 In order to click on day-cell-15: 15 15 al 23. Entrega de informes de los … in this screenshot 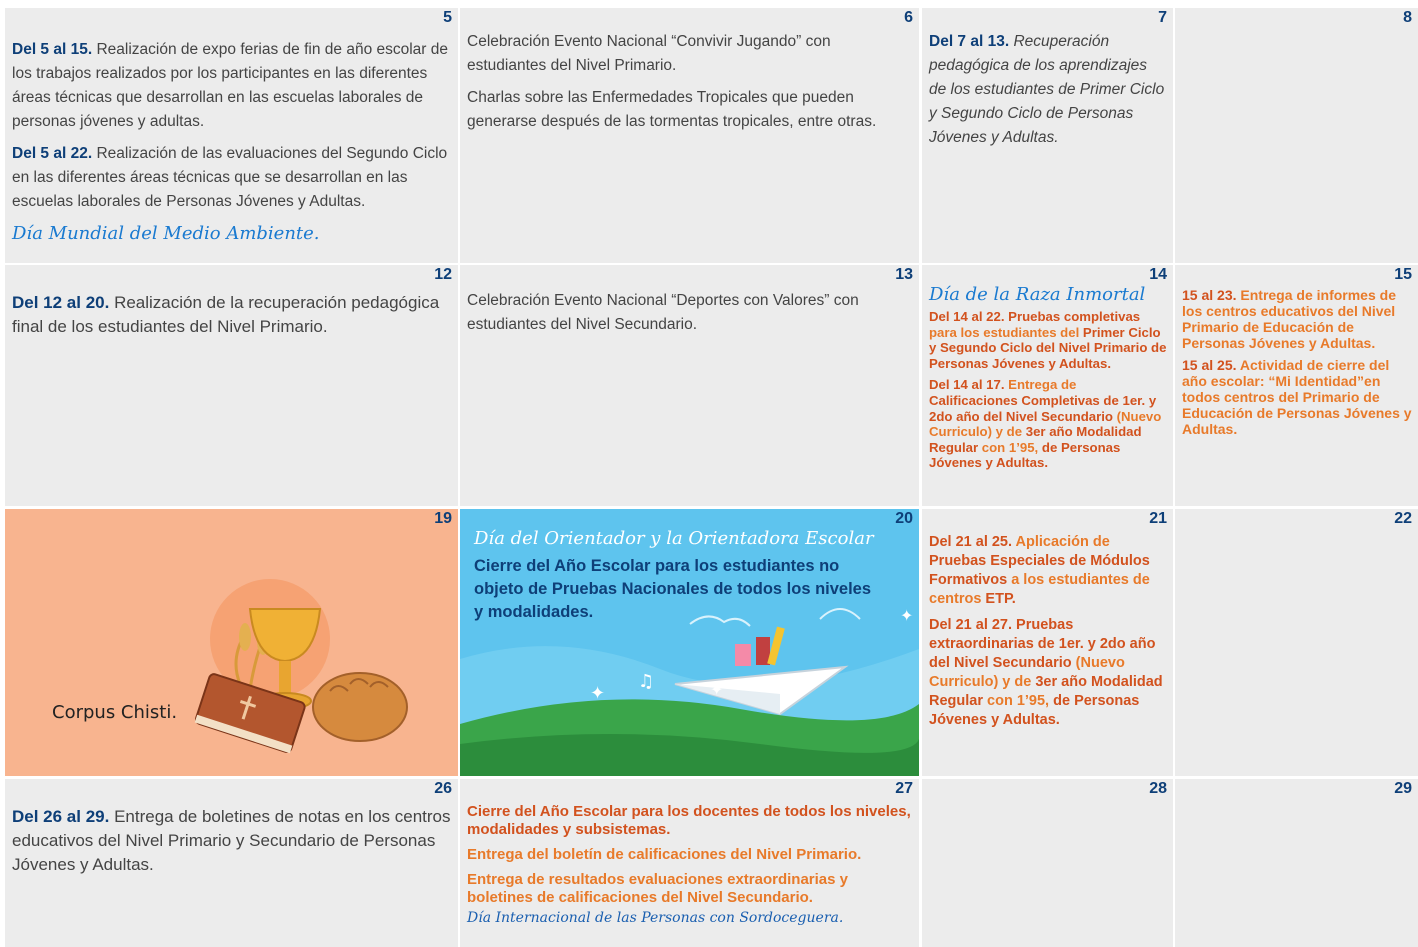, I will do `click(1296, 385)`.